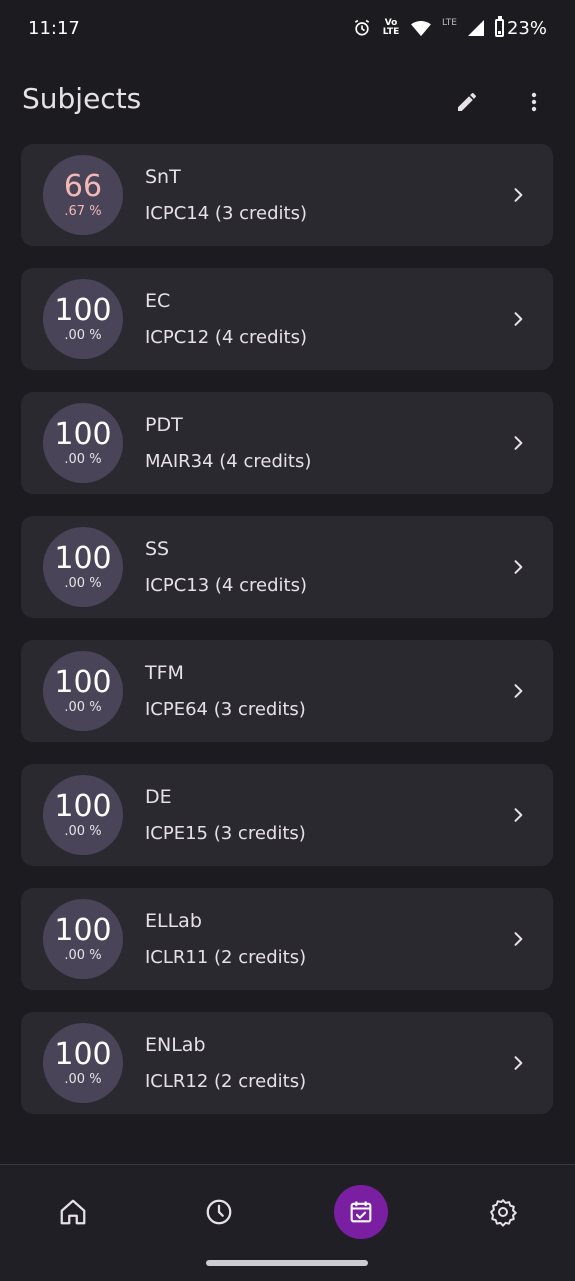  What do you see at coordinates (226, 337) in the screenshot?
I see `subject-code-credits: ICPC12 (4 credits)` at bounding box center [226, 337].